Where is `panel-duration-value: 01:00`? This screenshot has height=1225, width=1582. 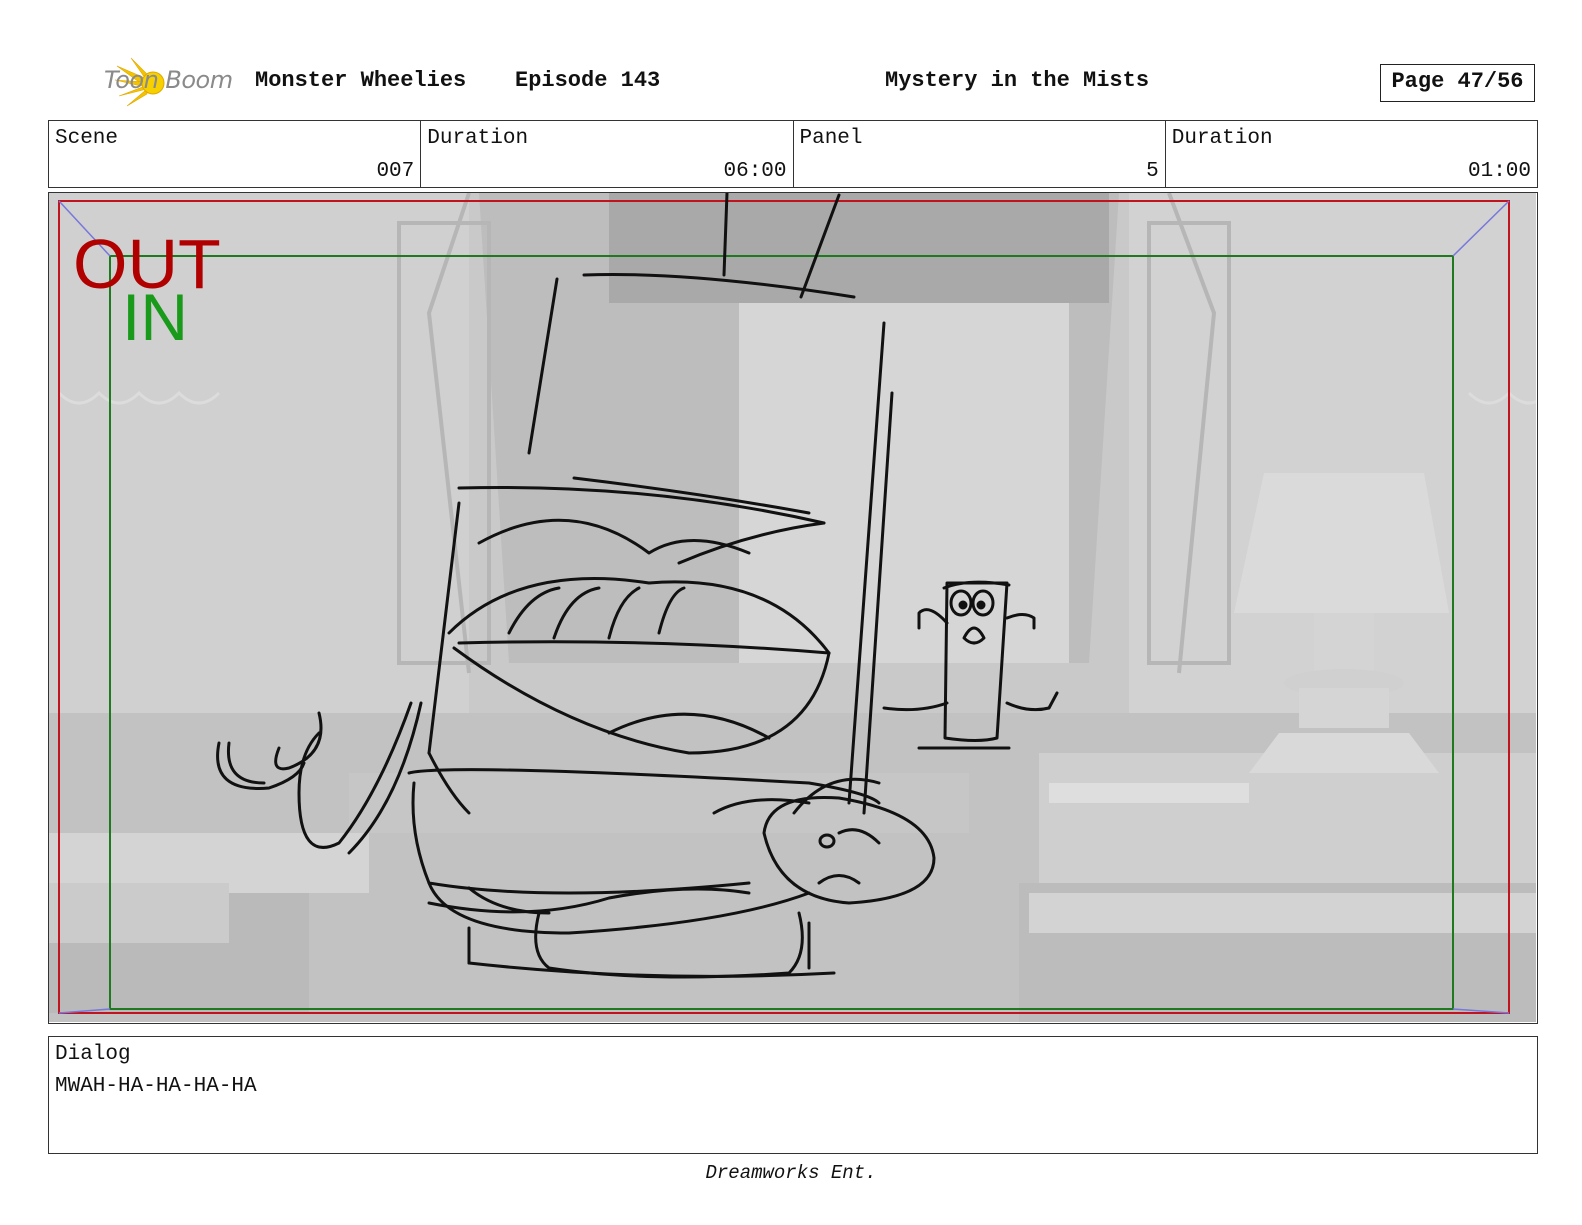
panel-duration-value: 01:00 is located at coordinates (1499, 171).